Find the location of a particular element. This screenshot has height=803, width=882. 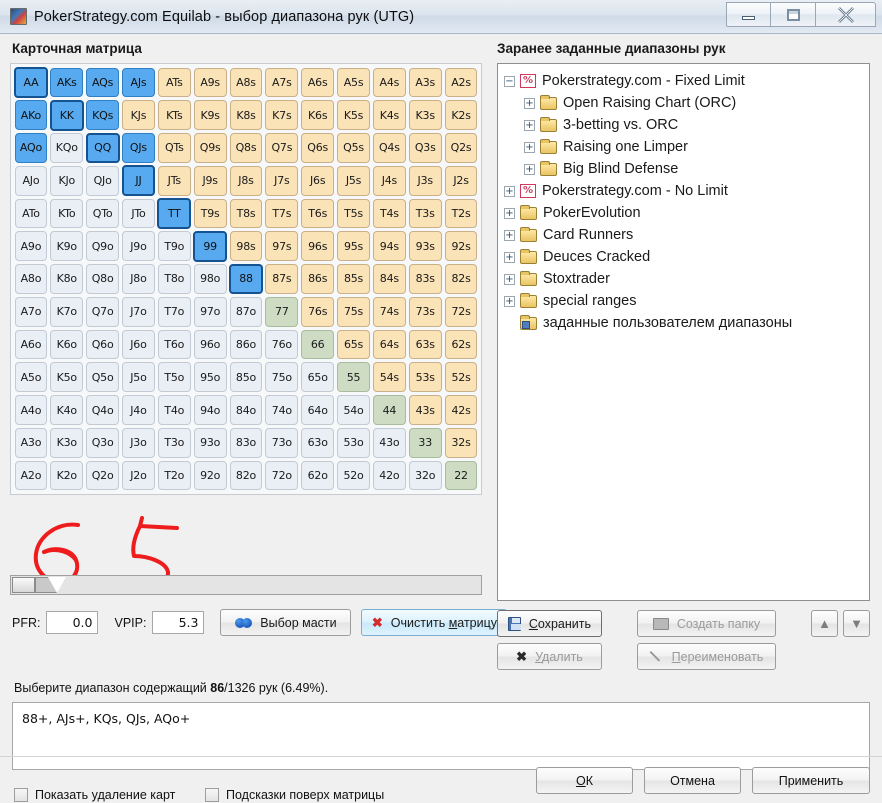

matrix-cell-A7s: A7s is located at coordinates (282, 82).